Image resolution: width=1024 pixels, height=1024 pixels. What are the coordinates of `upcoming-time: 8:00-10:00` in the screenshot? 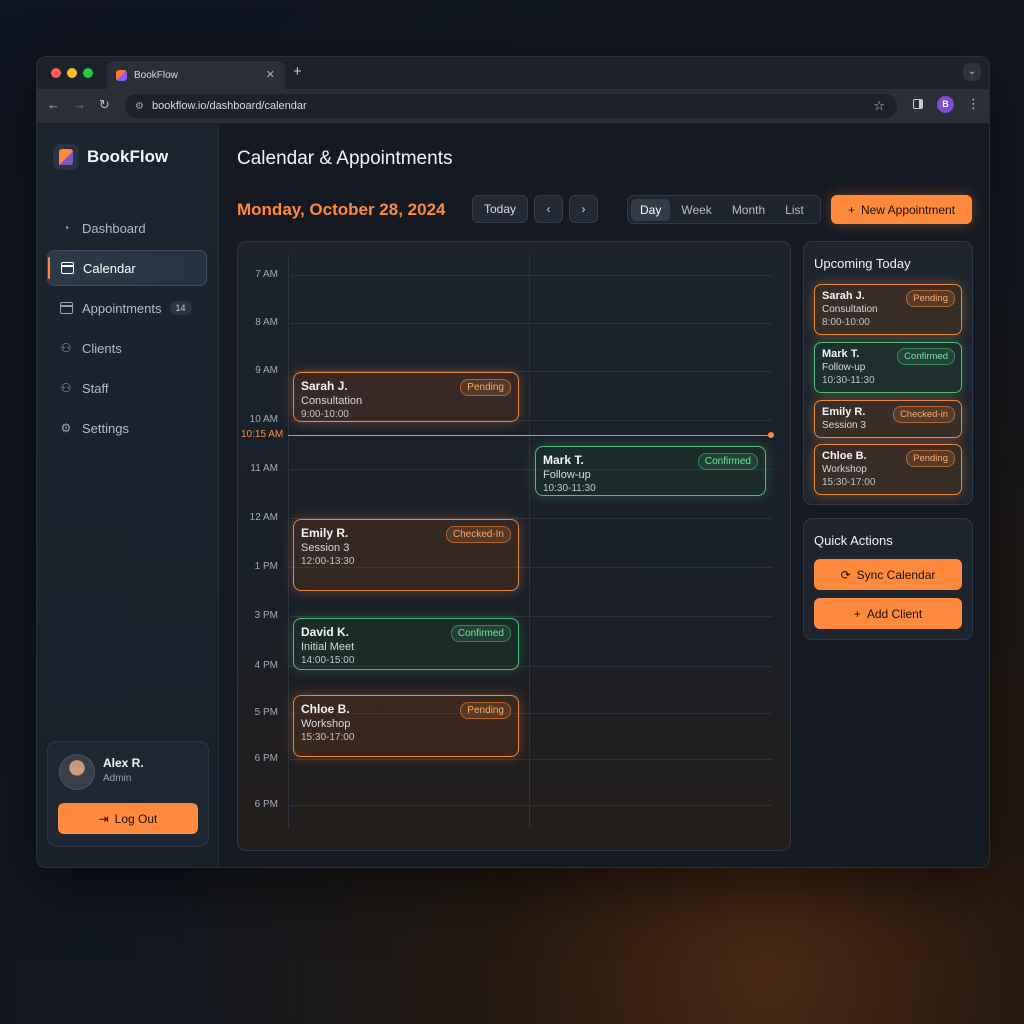 It's located at (846, 322).